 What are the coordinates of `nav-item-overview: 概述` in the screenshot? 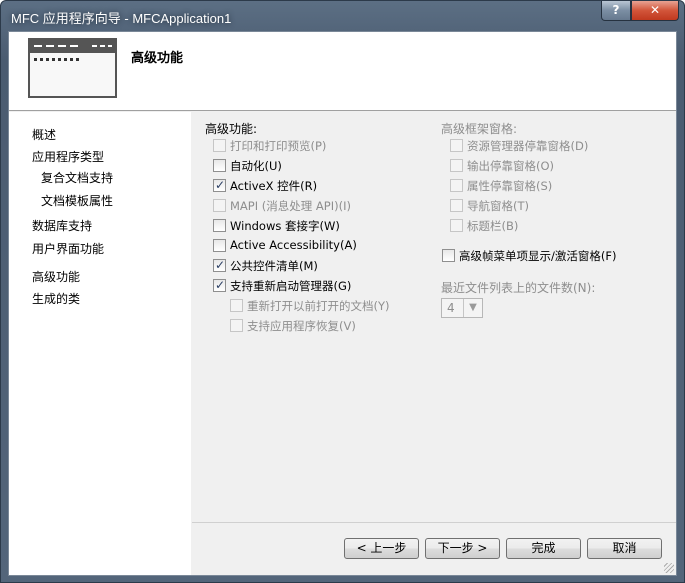 It's located at (44, 134).